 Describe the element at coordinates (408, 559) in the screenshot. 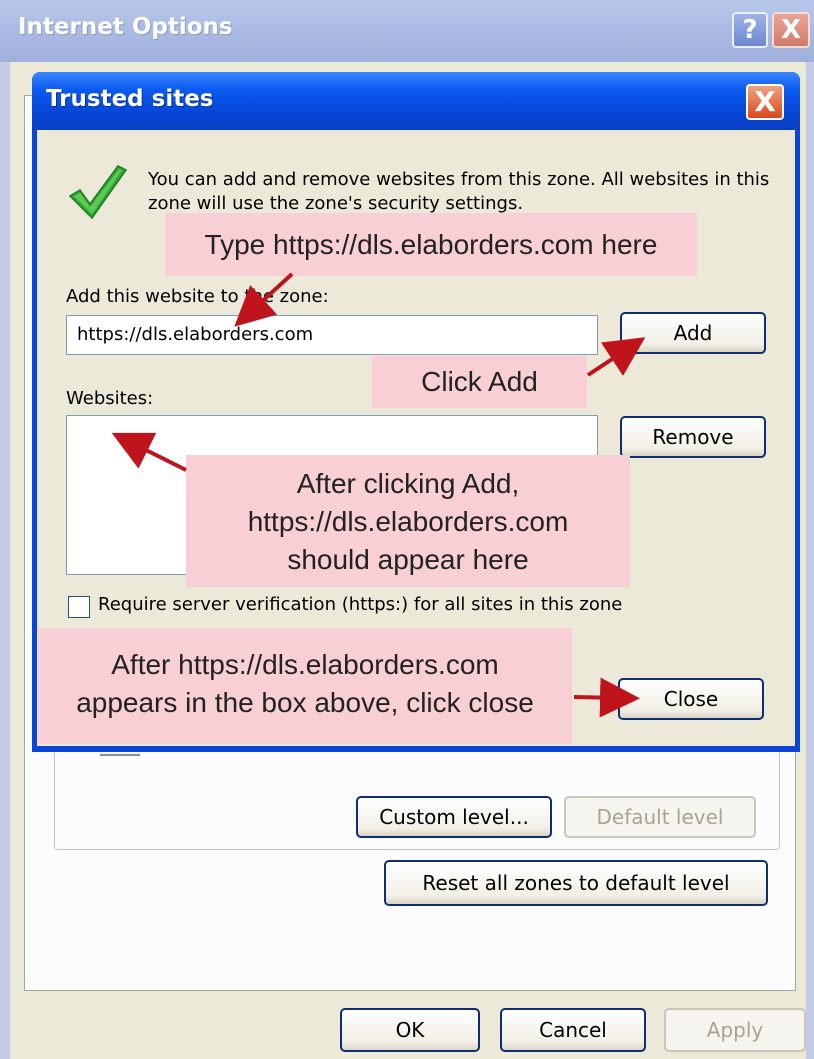

I see `callout-after-add-line-3: should appear here` at that location.